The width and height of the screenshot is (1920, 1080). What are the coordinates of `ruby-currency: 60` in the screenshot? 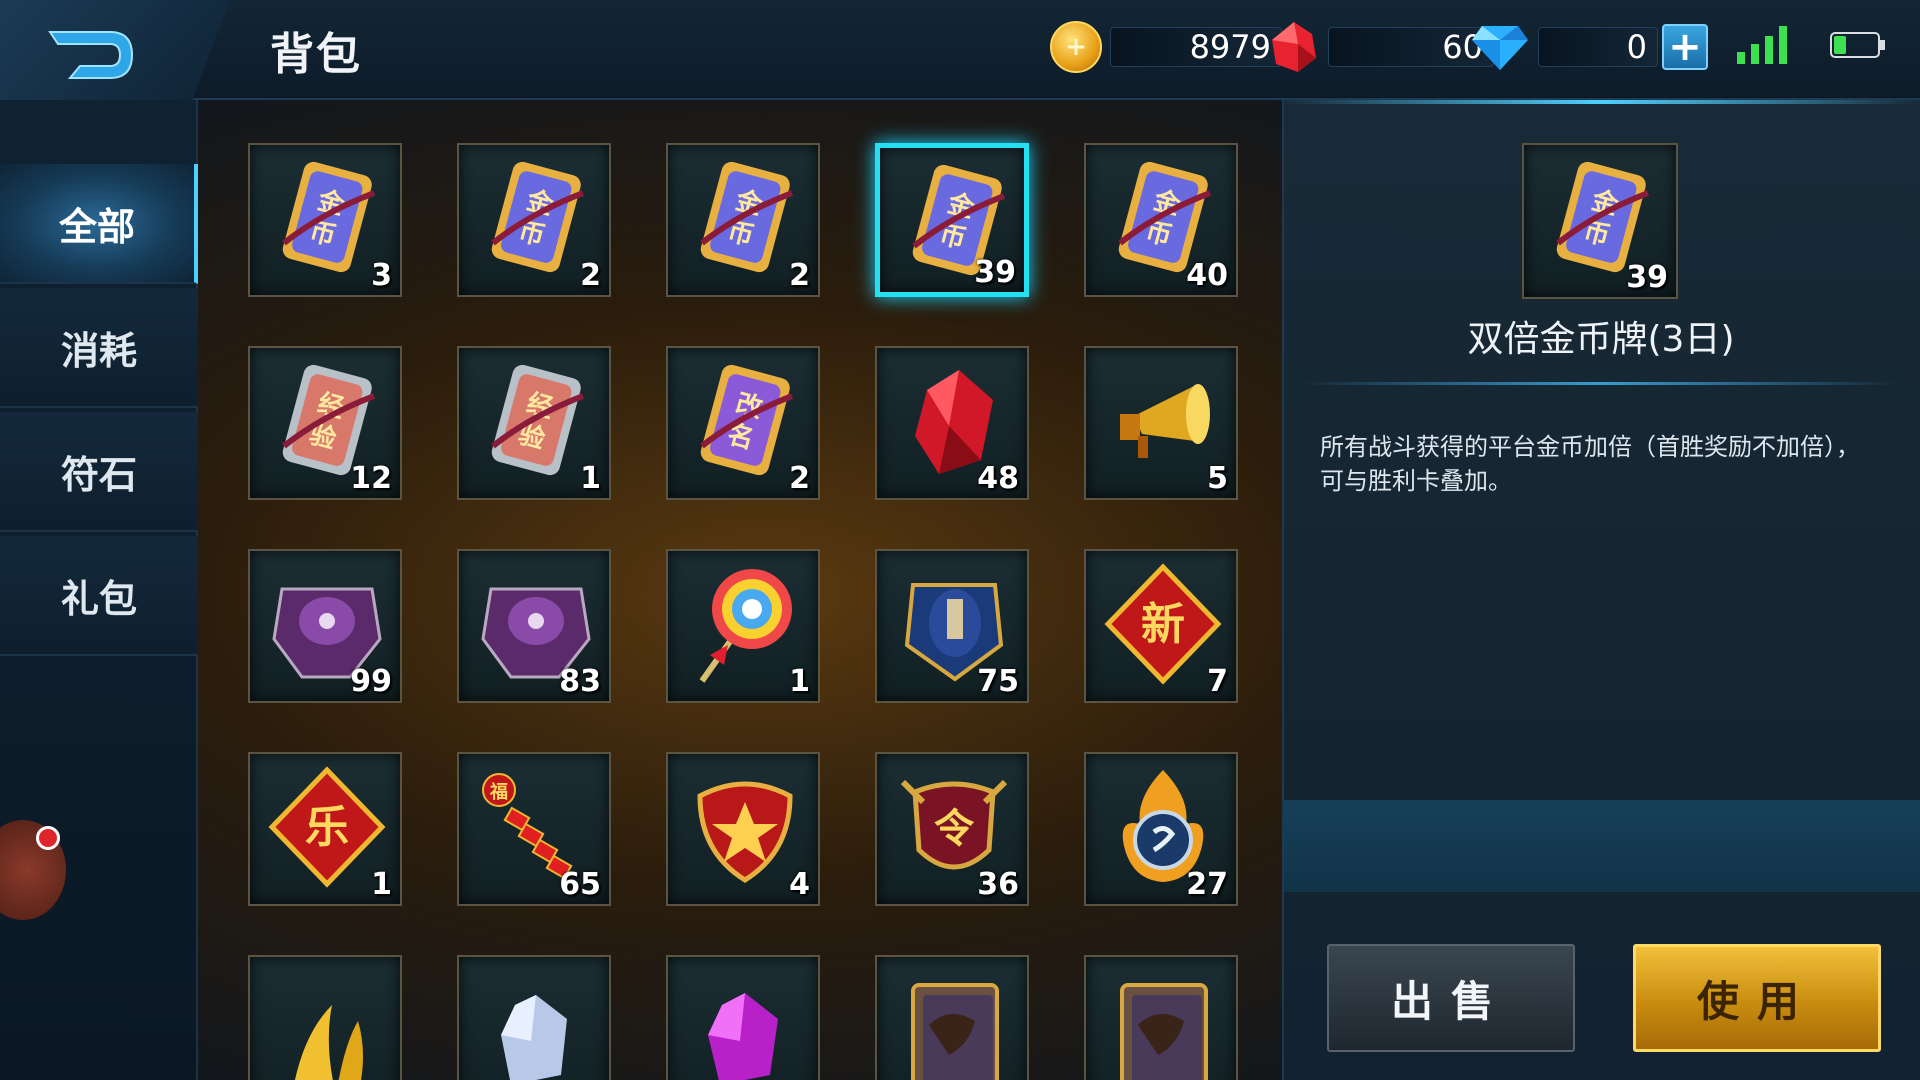 It's located at (1381, 47).